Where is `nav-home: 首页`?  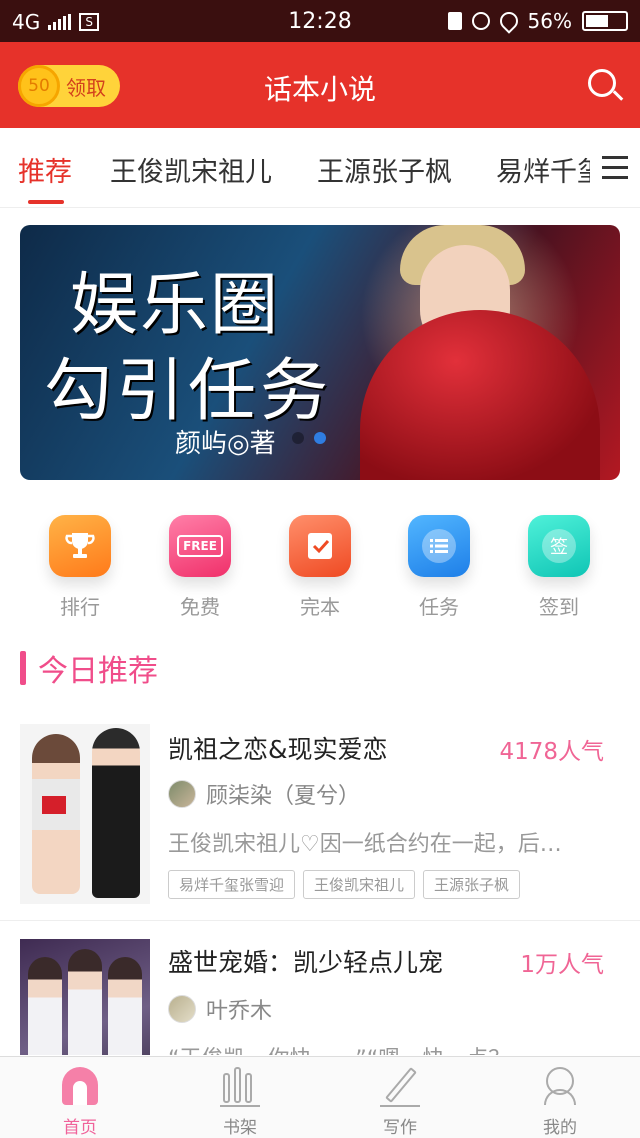 nav-home: 首页 is located at coordinates (80, 1101).